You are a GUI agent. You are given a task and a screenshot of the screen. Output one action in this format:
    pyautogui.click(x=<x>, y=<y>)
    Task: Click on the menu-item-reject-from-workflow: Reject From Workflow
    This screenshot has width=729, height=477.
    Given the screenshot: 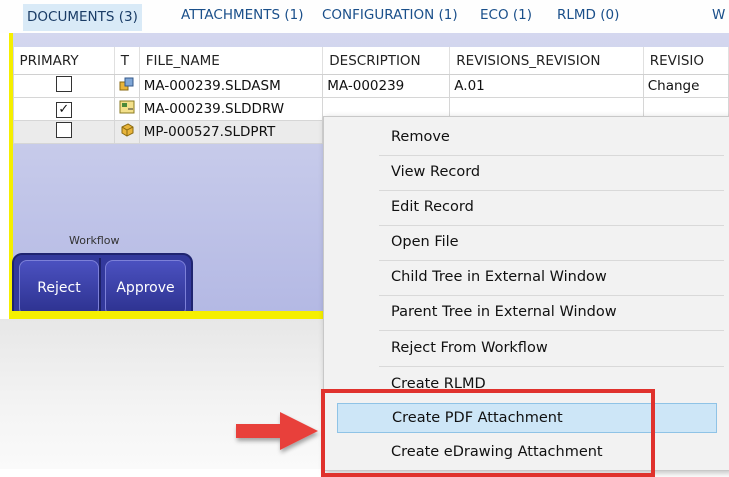 What is the action you would take?
    pyautogui.click(x=527, y=348)
    